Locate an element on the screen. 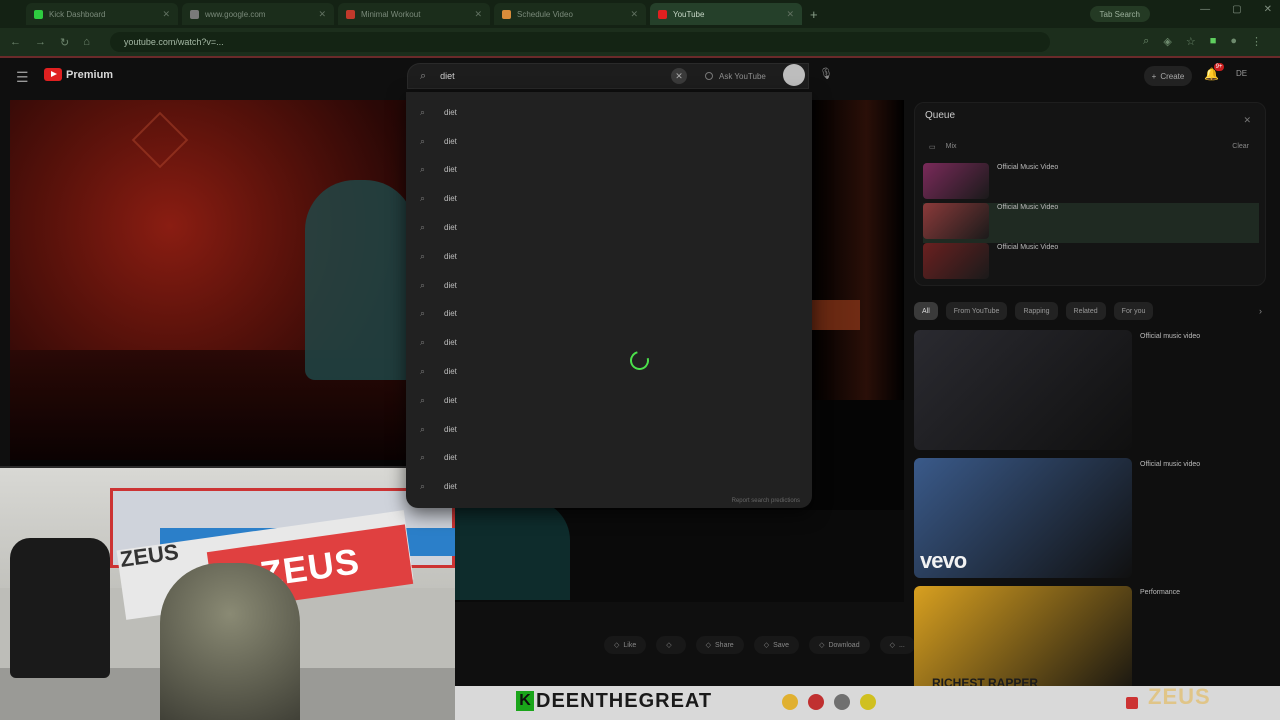  back-icon: ← is located at coordinates (15, 42).